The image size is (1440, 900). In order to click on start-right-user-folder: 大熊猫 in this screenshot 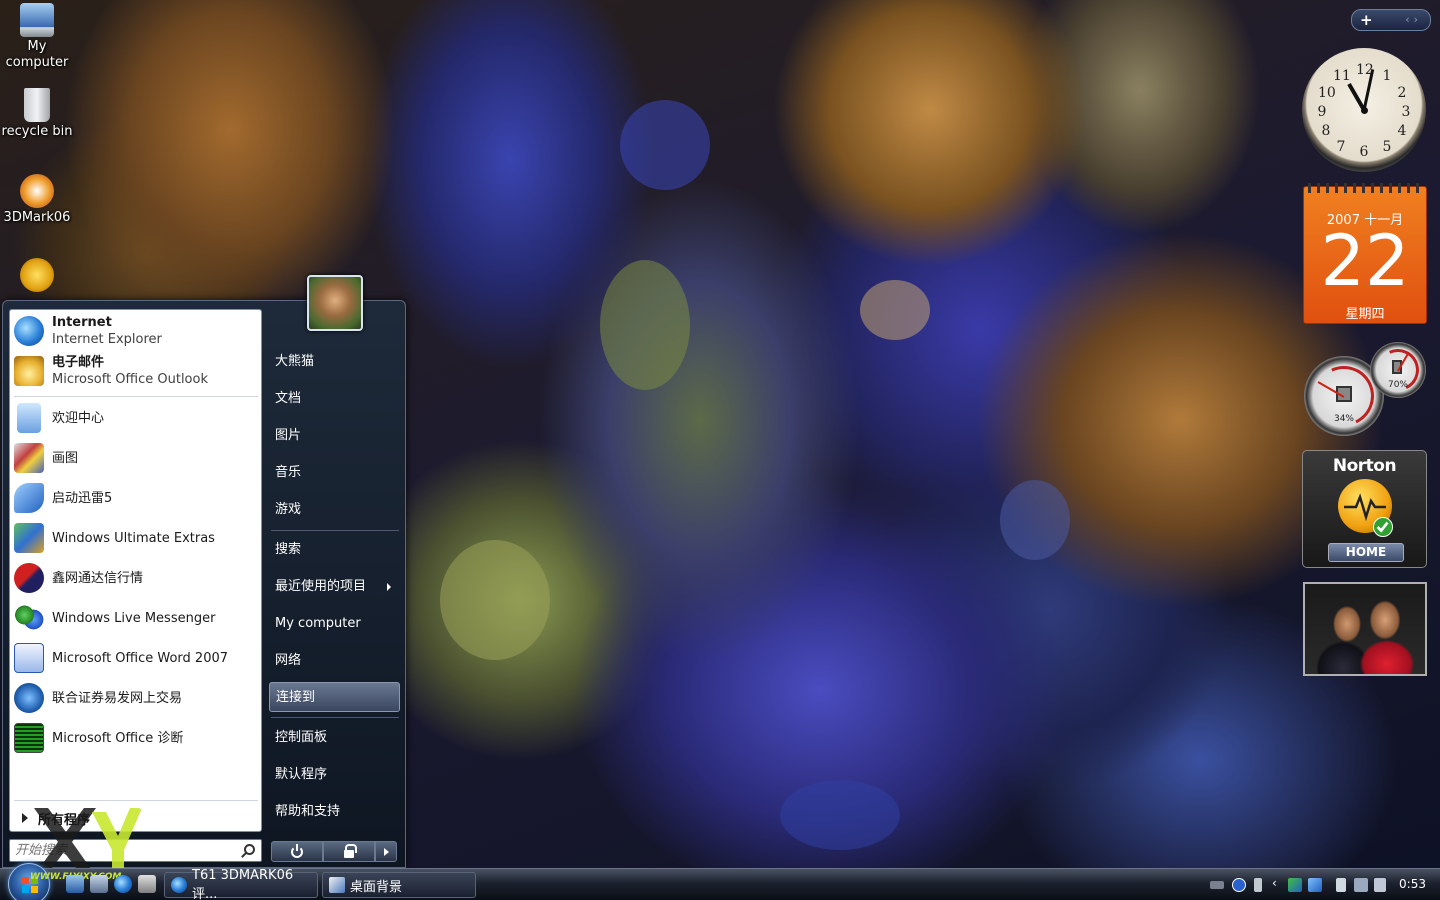, I will do `click(336, 362)`.